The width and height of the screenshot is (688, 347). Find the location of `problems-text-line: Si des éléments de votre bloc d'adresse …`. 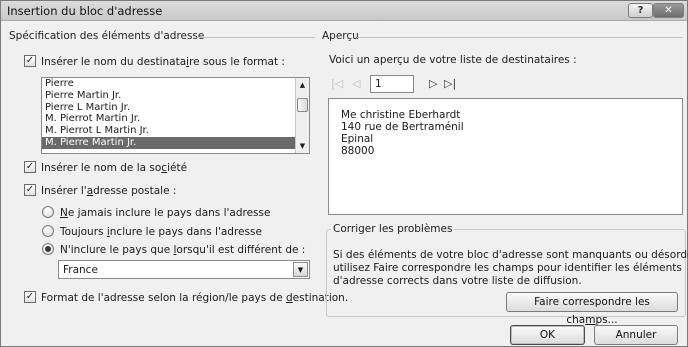

problems-text-line: Si des éléments de votre bloc d'adresse … is located at coordinates (510, 255).